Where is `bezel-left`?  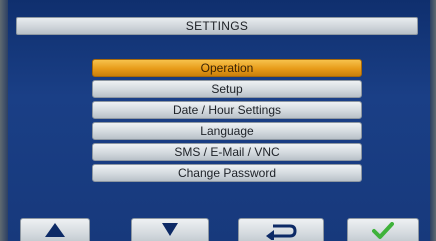 bezel-left is located at coordinates (4, 120).